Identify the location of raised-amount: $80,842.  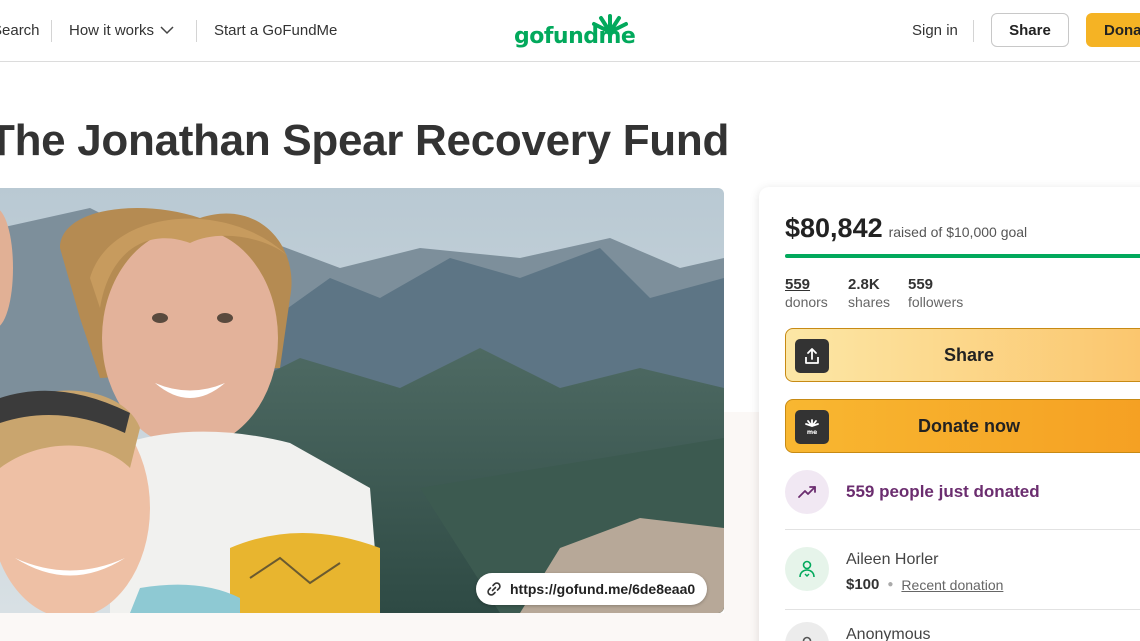
(834, 228).